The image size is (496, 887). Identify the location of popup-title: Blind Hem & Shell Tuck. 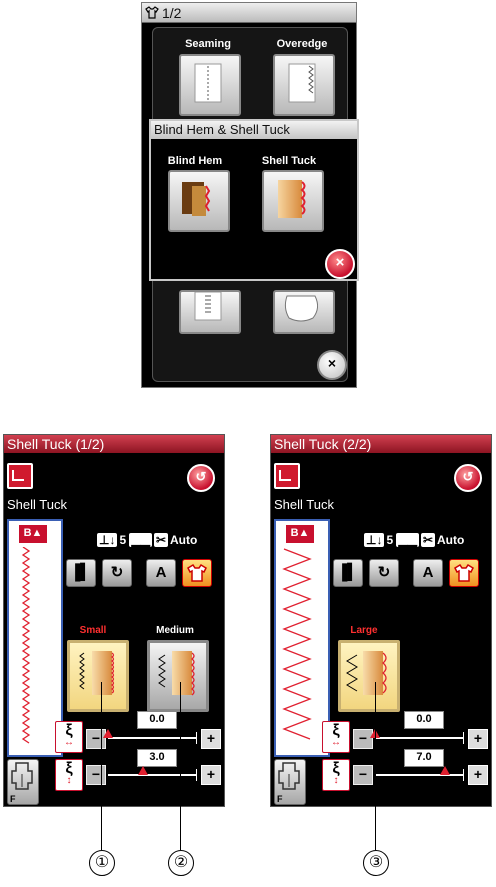
(254, 130).